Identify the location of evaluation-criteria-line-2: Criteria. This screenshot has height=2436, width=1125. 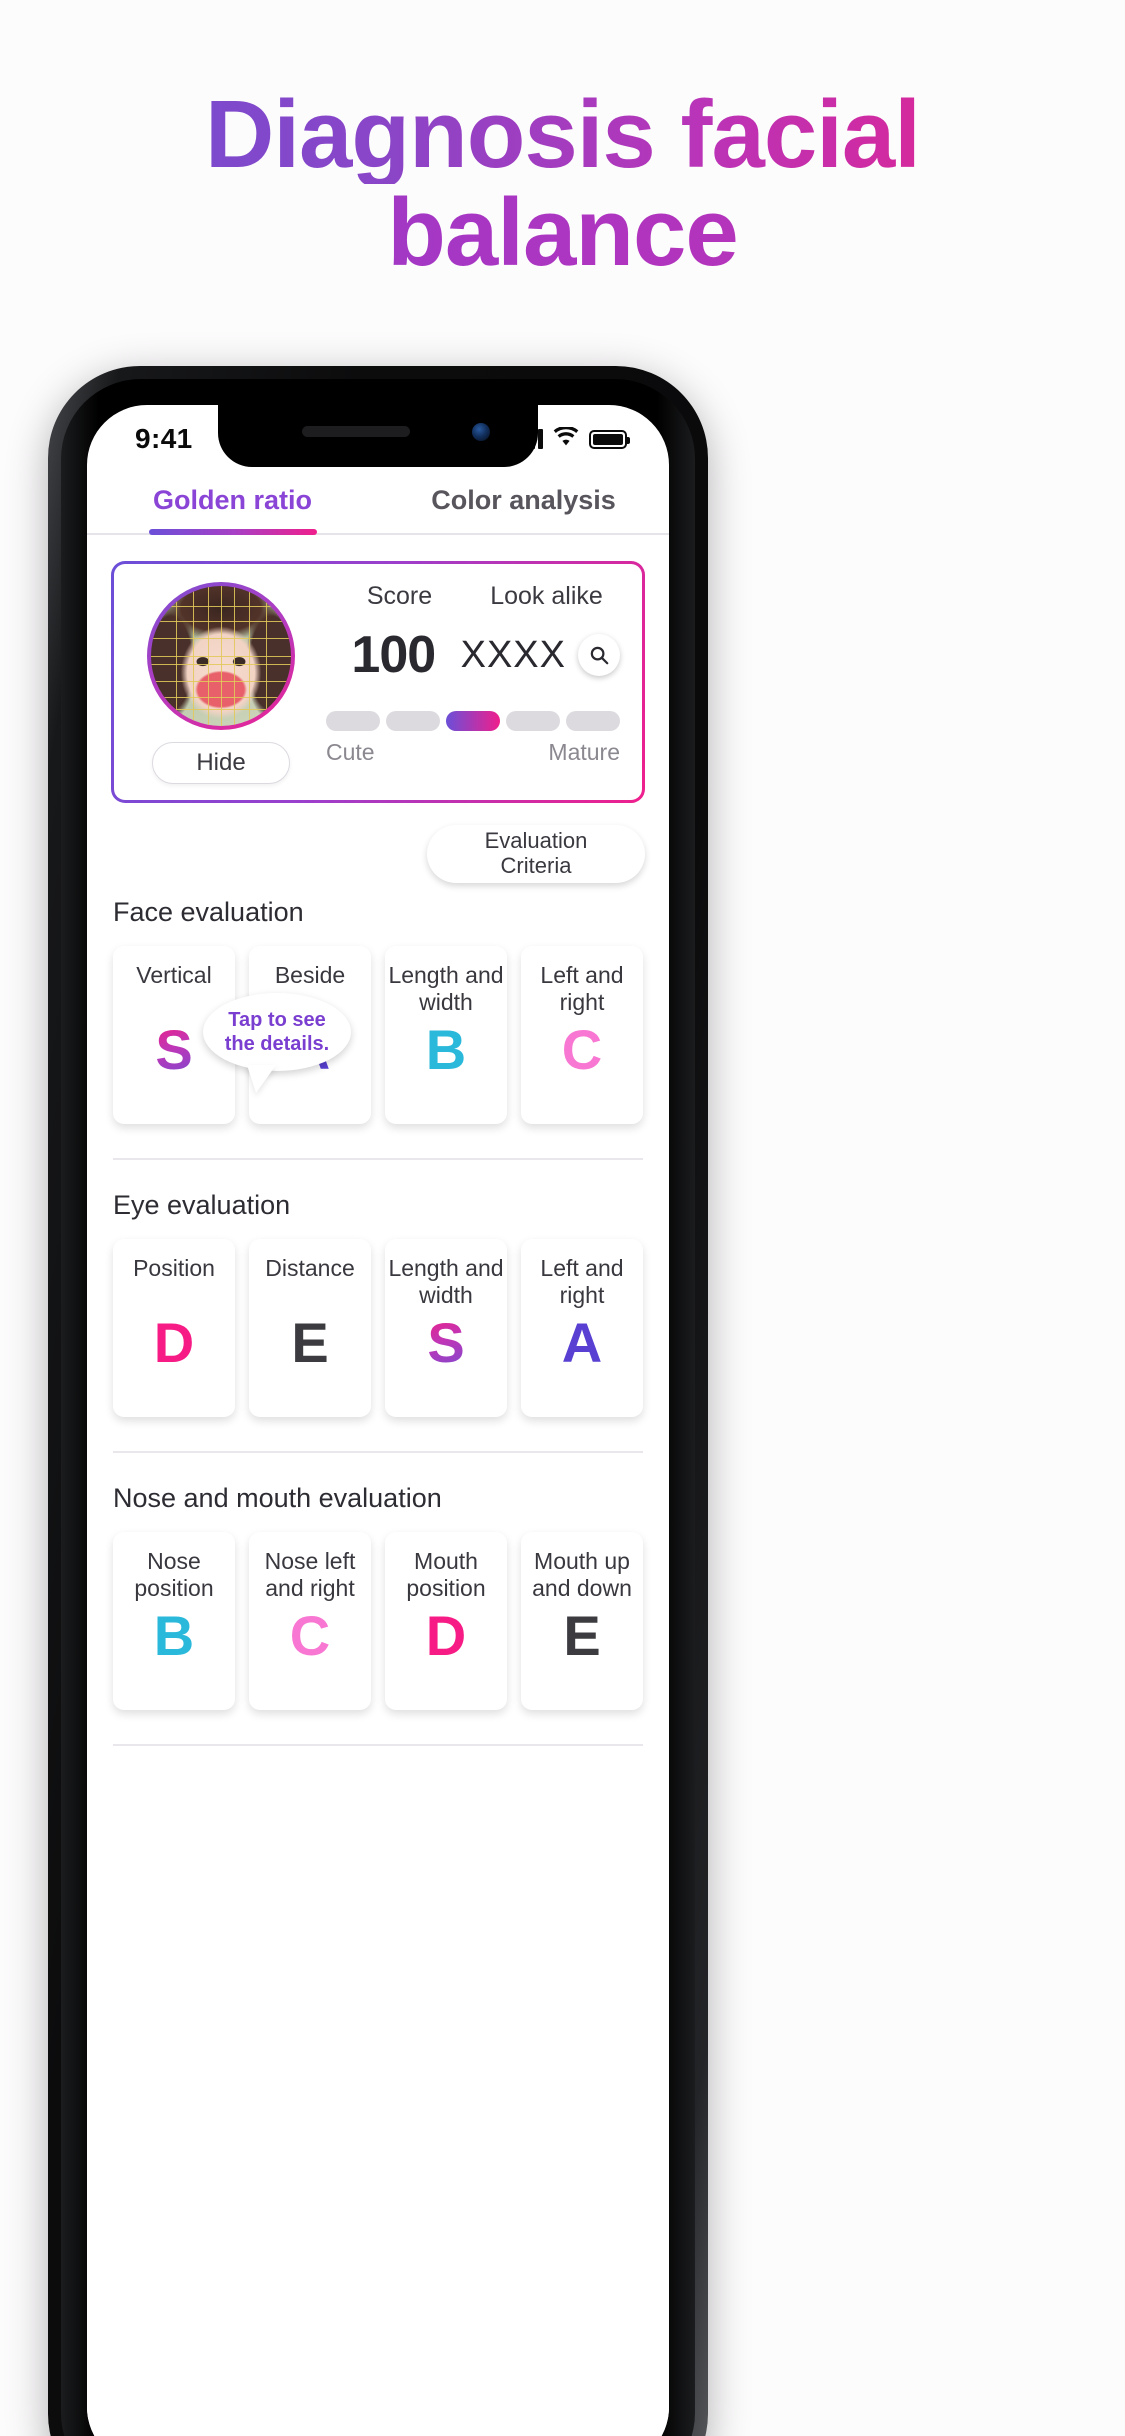
(536, 865).